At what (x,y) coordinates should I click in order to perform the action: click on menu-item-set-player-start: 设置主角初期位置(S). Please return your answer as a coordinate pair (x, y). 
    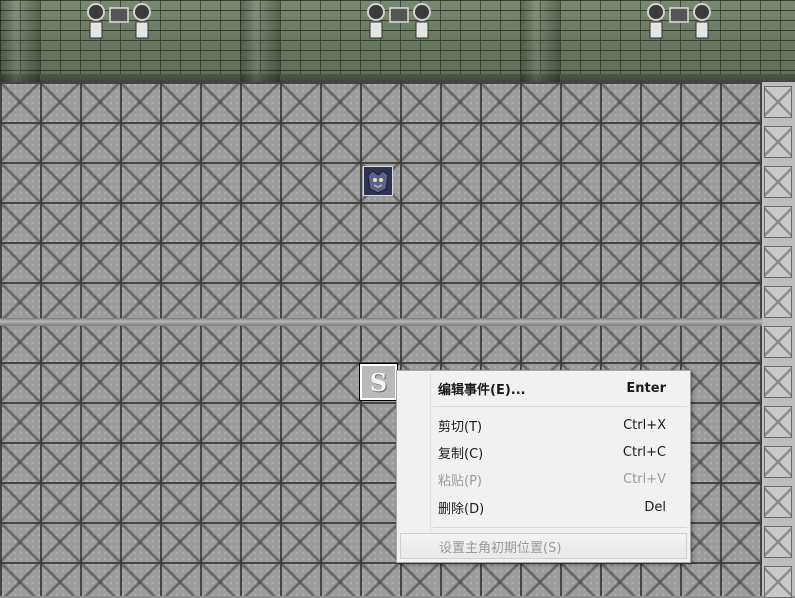
    Looking at the image, I should click on (543, 546).